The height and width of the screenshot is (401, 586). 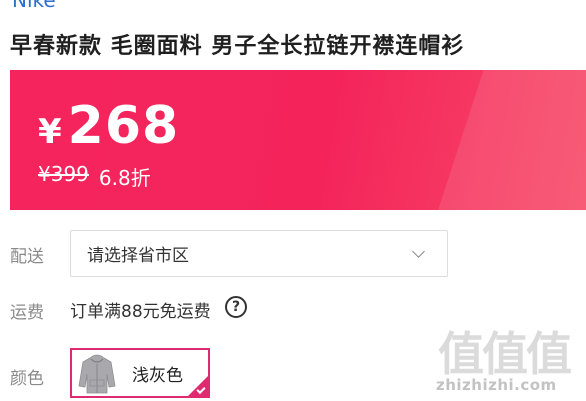 What do you see at coordinates (502, 140) in the screenshot?
I see `panel-glow-decoration` at bounding box center [502, 140].